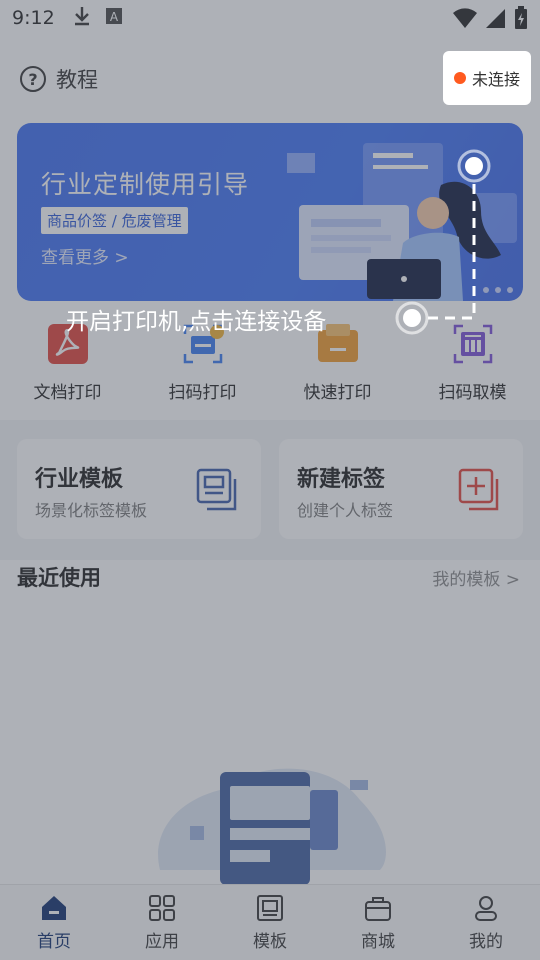 The height and width of the screenshot is (960, 540). I want to click on connection-status-button: 未连接, so click(487, 78).